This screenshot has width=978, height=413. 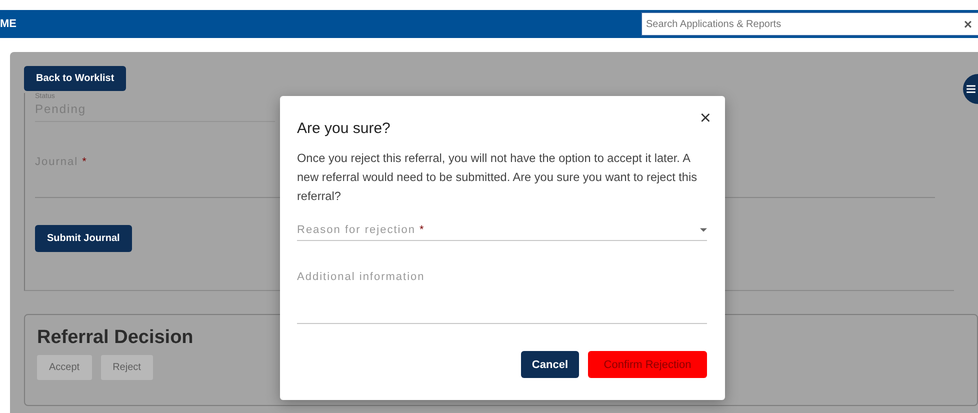 What do you see at coordinates (361, 277) in the screenshot?
I see `field-label: Additional information` at bounding box center [361, 277].